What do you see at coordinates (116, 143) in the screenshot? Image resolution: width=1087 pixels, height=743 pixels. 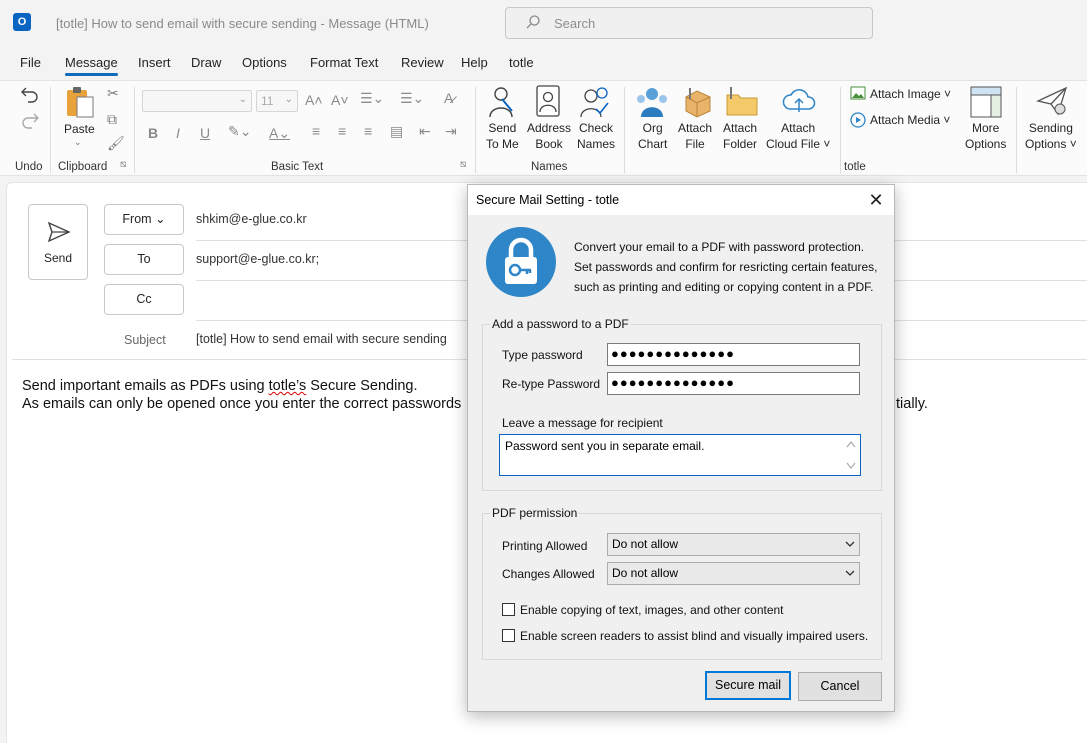 I see `format-painter-icon: 🖌` at bounding box center [116, 143].